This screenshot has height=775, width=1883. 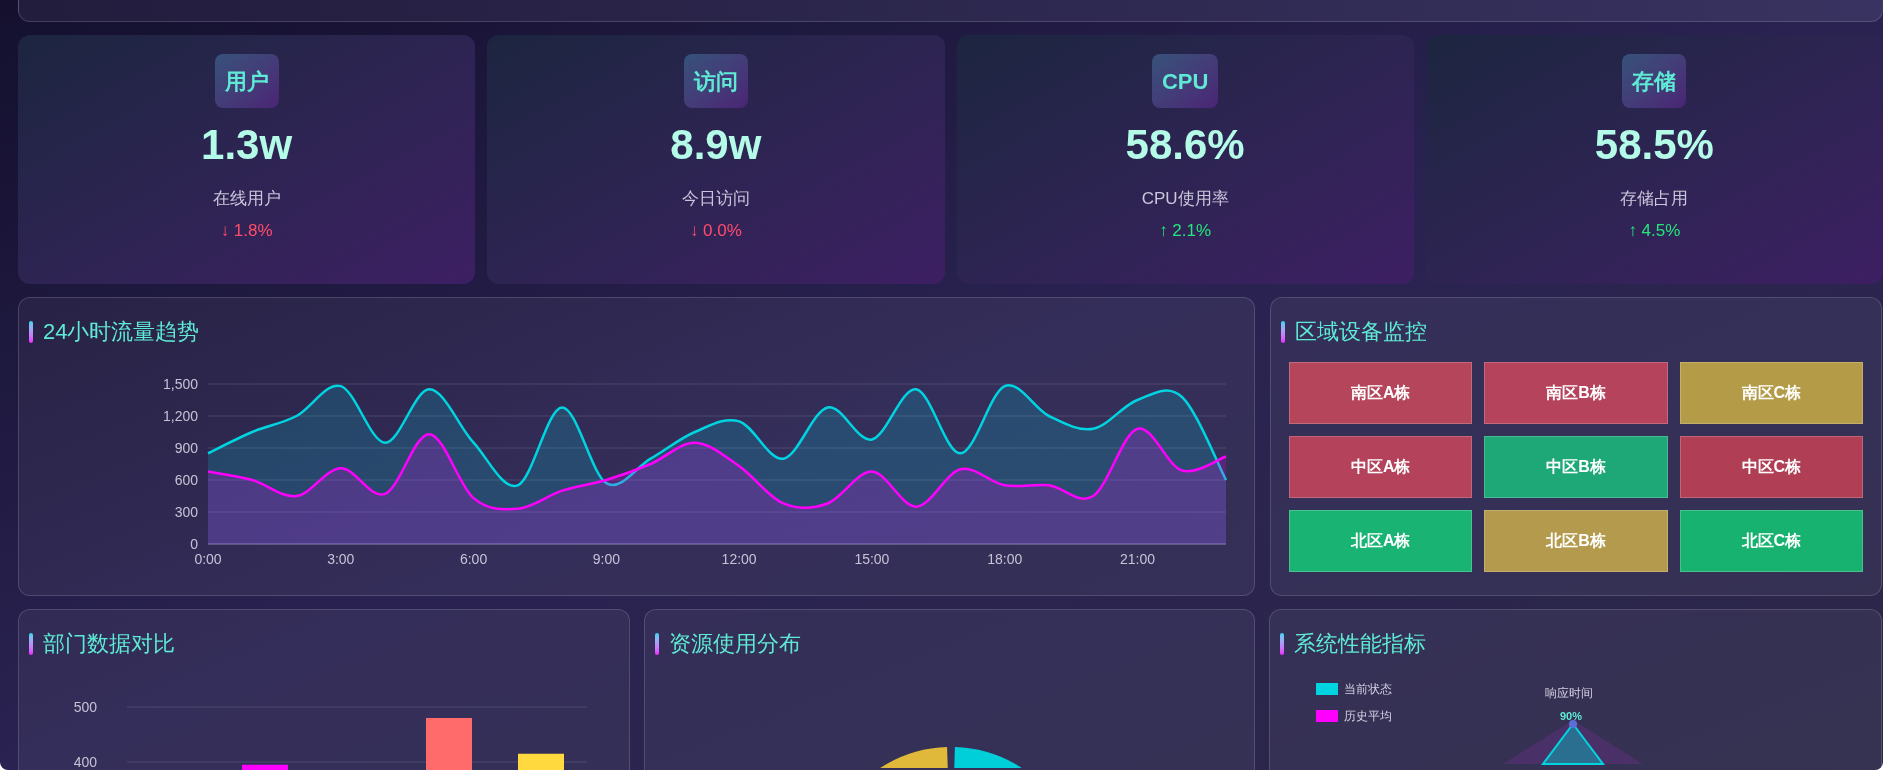 What do you see at coordinates (715, 81) in the screenshot?
I see `stat-badge: 访问` at bounding box center [715, 81].